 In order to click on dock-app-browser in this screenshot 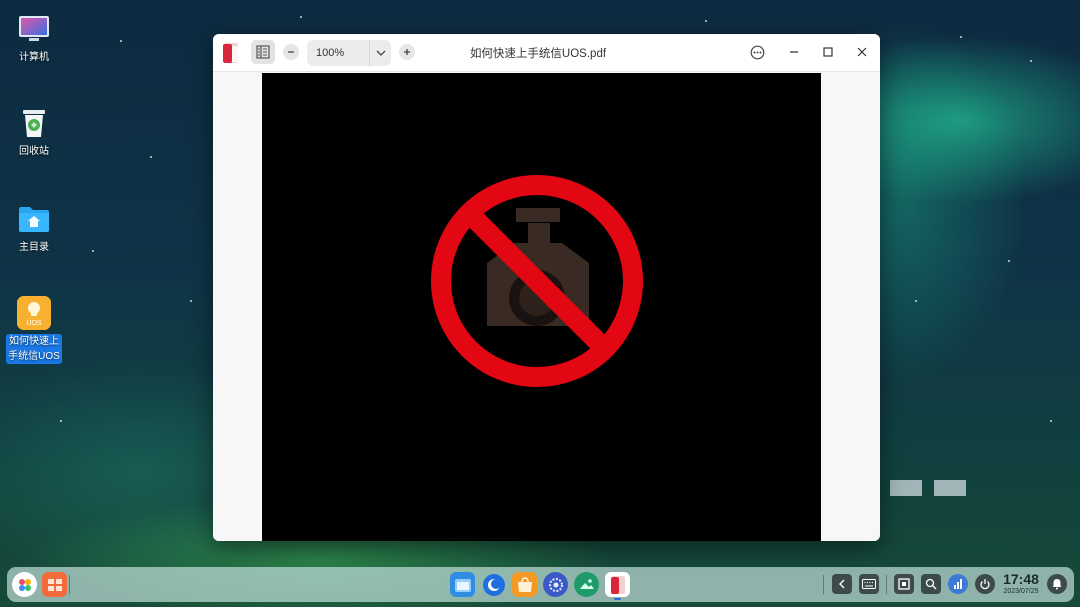, I will do `click(493, 584)`.